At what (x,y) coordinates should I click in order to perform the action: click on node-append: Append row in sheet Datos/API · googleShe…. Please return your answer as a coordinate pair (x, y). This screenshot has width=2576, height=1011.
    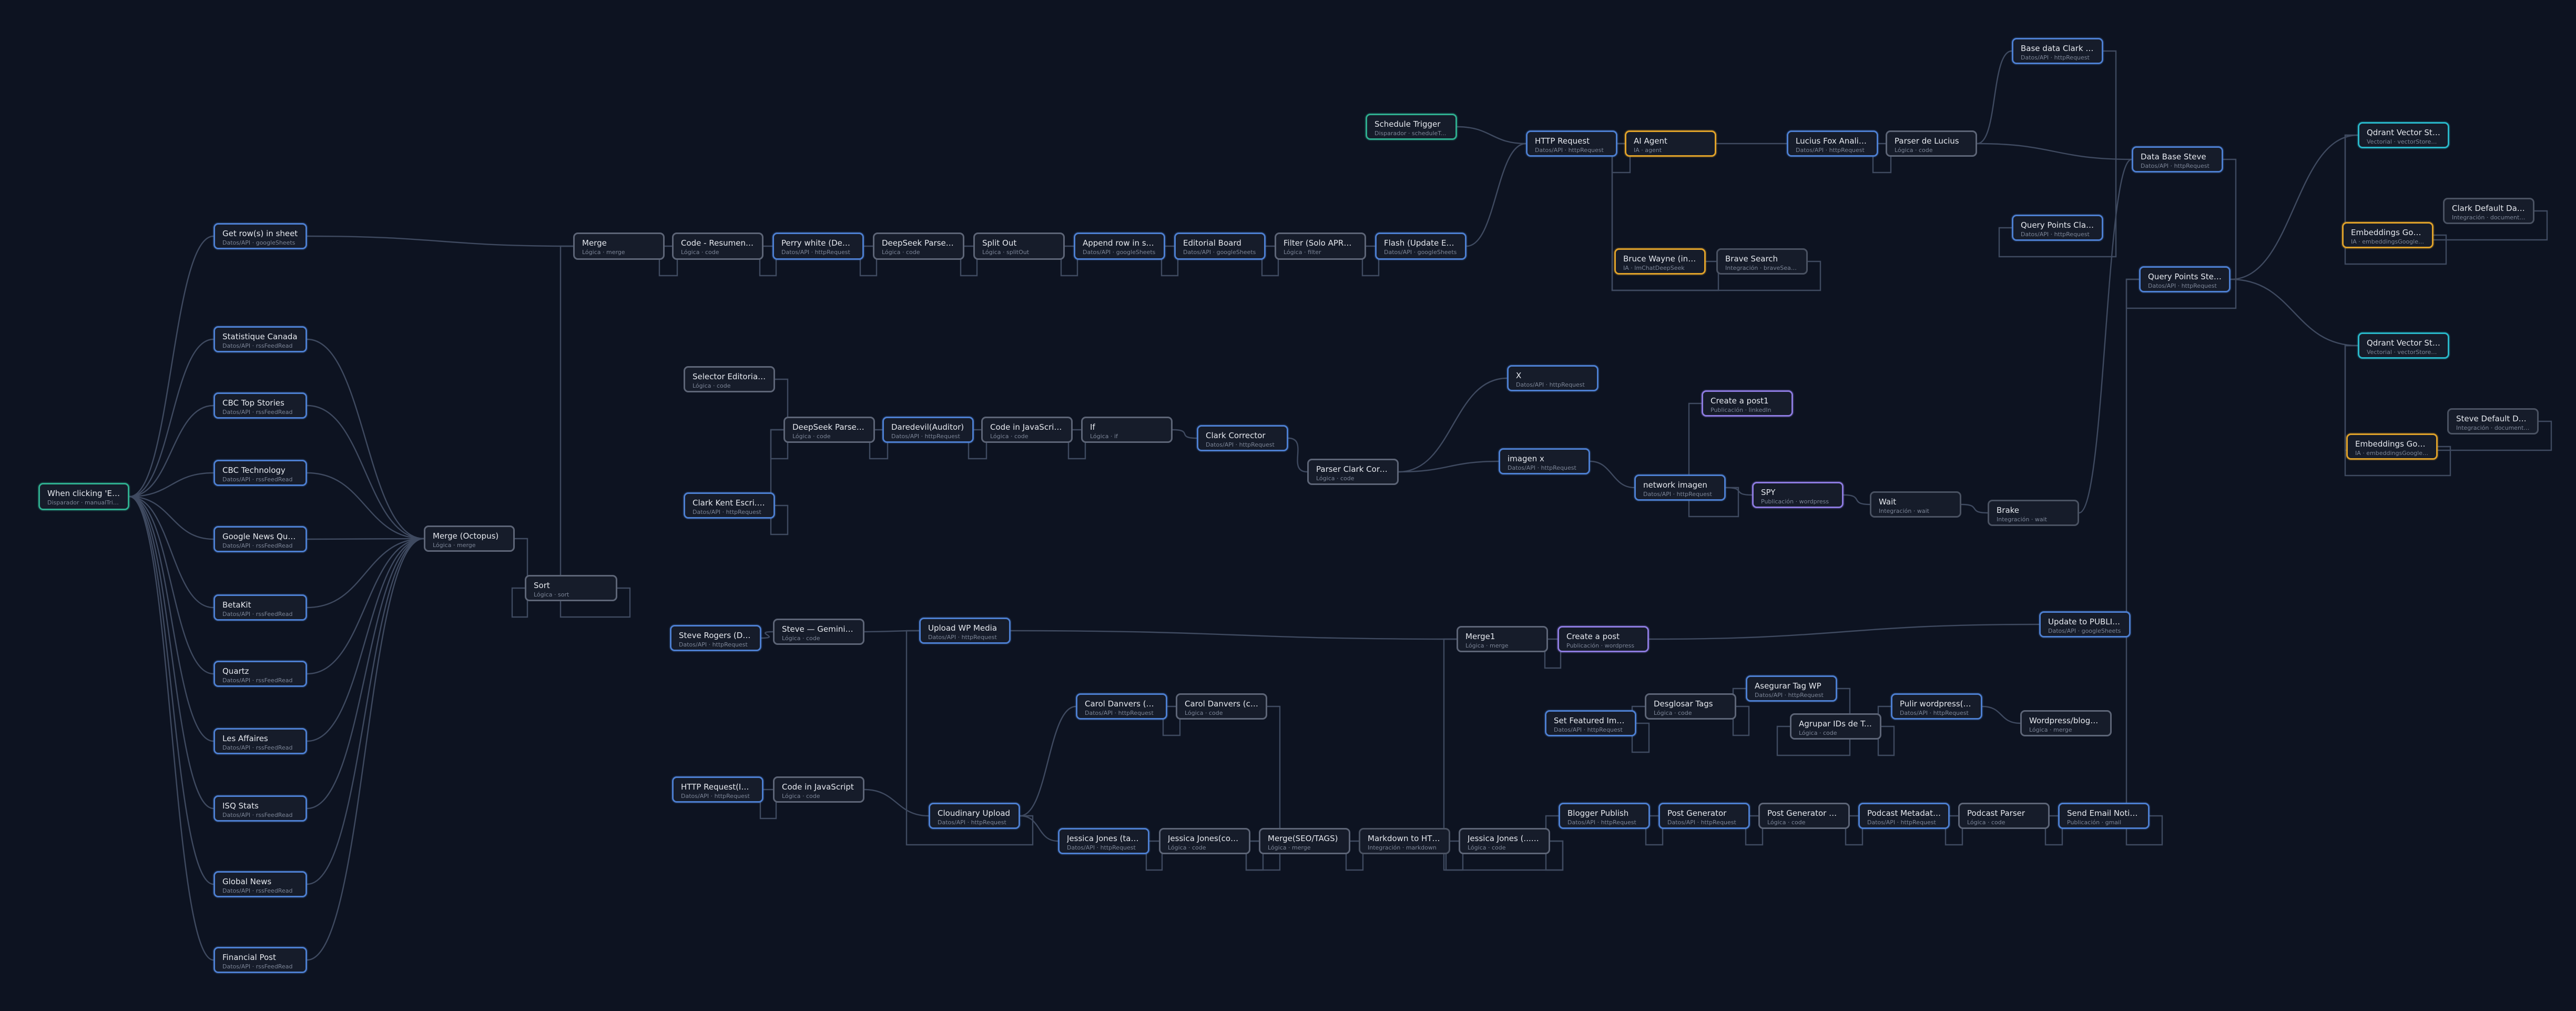
    Looking at the image, I should click on (1119, 246).